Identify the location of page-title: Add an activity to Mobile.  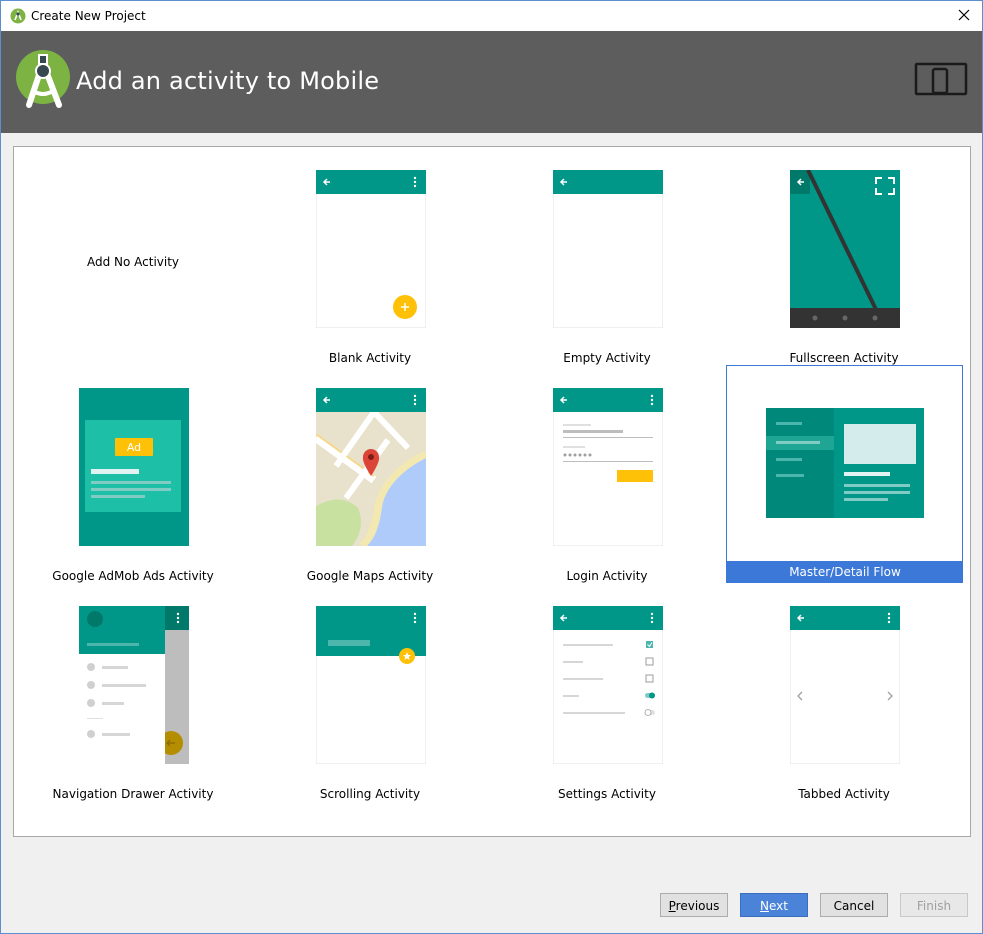
(228, 81).